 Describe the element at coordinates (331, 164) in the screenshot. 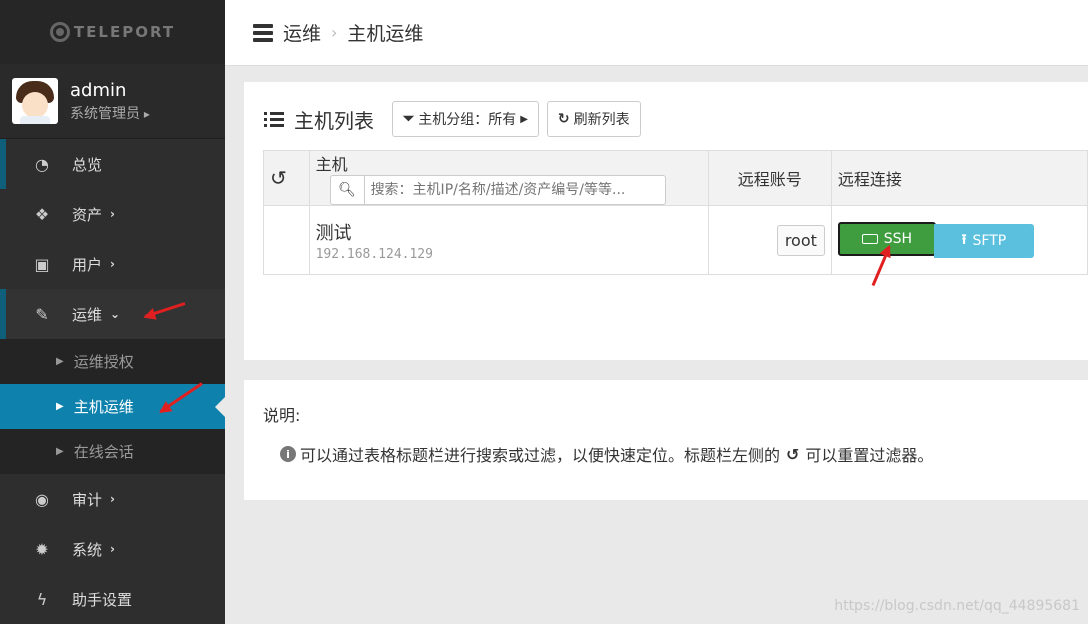

I see `host-column-label: 主机` at that location.